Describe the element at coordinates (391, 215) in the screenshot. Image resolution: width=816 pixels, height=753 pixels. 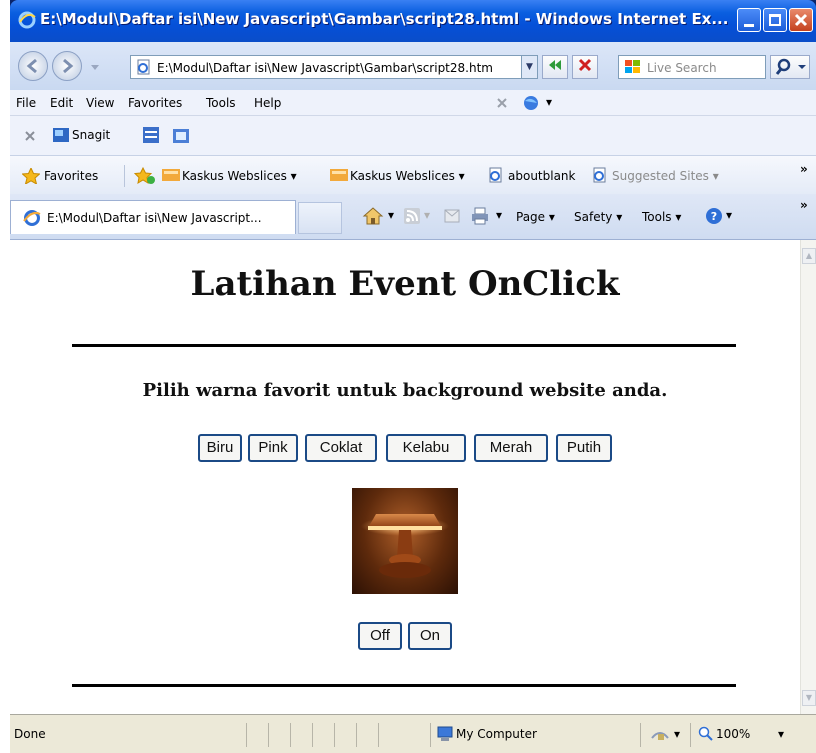
I see `home-dropdown: ▾` at that location.